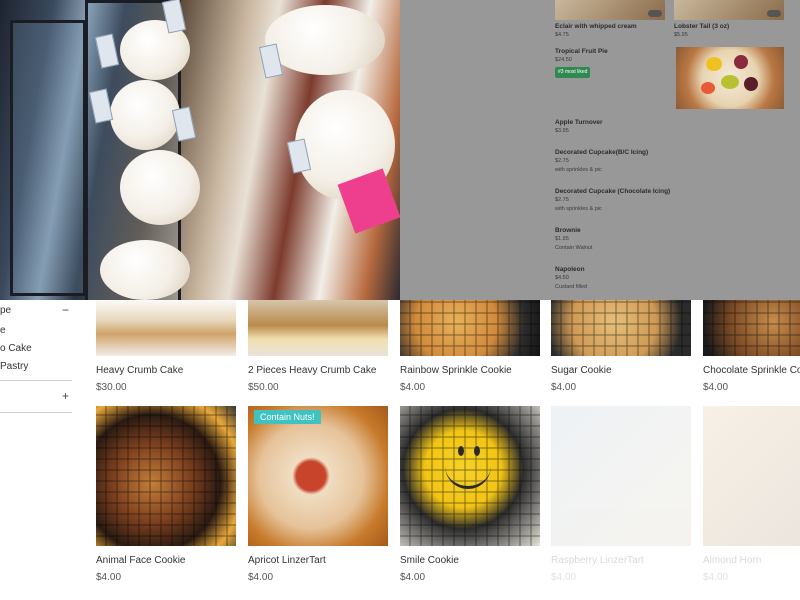 The width and height of the screenshot is (800, 600). Describe the element at coordinates (730, 78) in the screenshot. I see `fruit-pie-photo` at that location.